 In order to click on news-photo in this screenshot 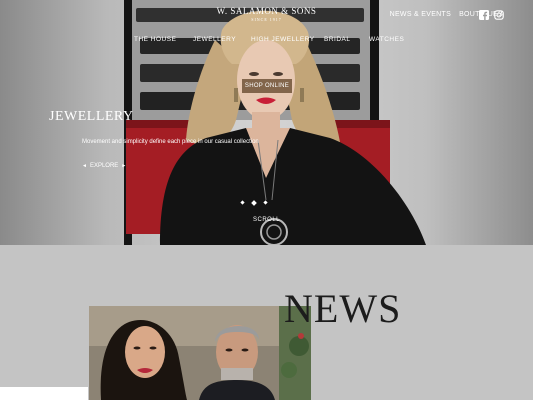, I will do `click(200, 353)`.